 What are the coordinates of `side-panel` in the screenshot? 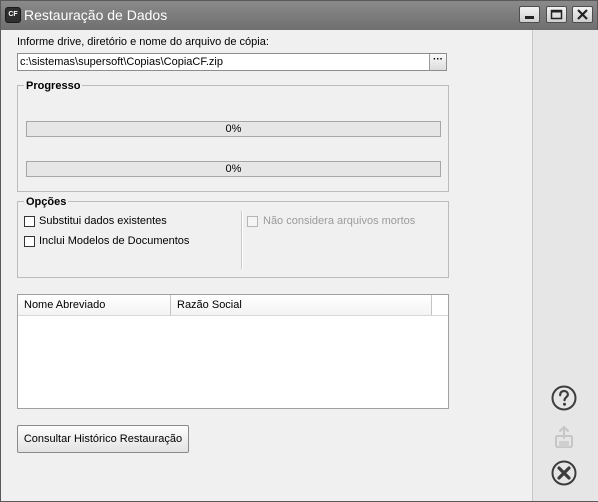 It's located at (565, 265).